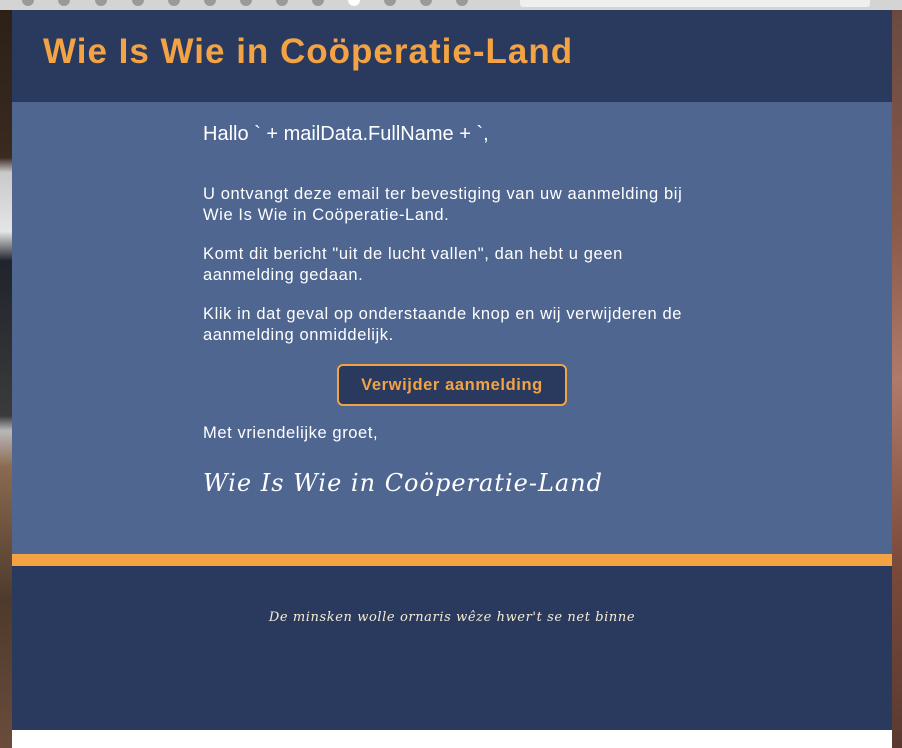 The height and width of the screenshot is (748, 902). What do you see at coordinates (346, 134) in the screenshot?
I see `greeting: Hallo ` + mailData.FullName + `,` at bounding box center [346, 134].